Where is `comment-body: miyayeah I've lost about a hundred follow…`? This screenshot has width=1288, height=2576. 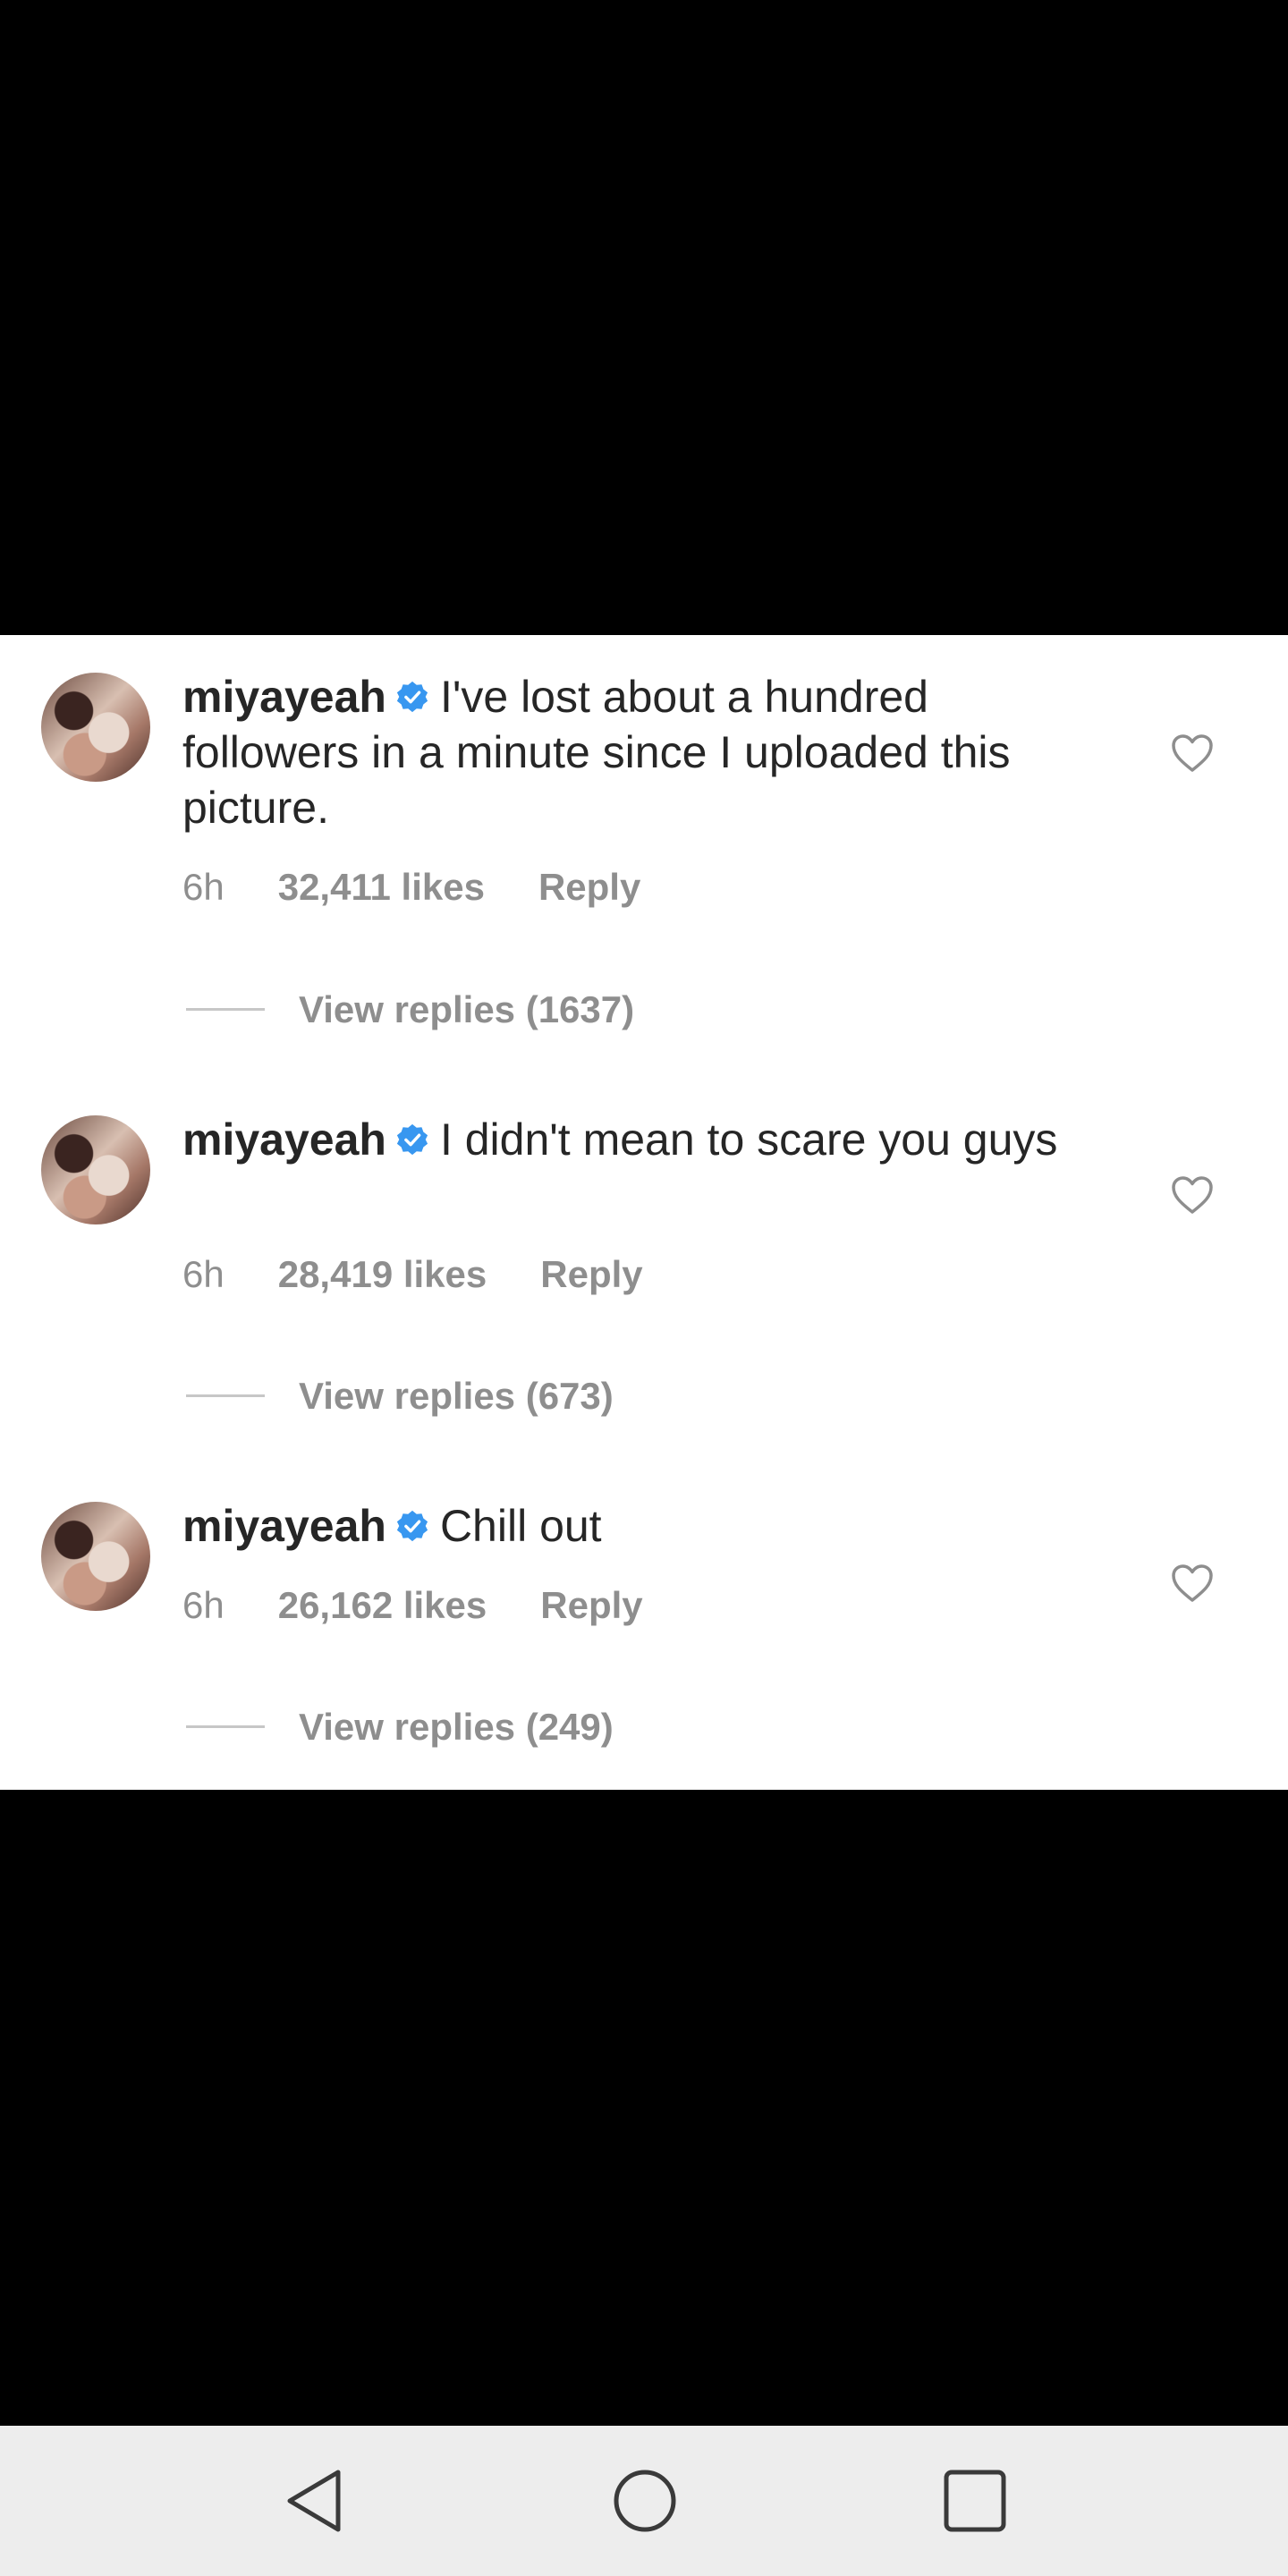 comment-body: miyayeah I've lost about a hundred follow… is located at coordinates (629, 752).